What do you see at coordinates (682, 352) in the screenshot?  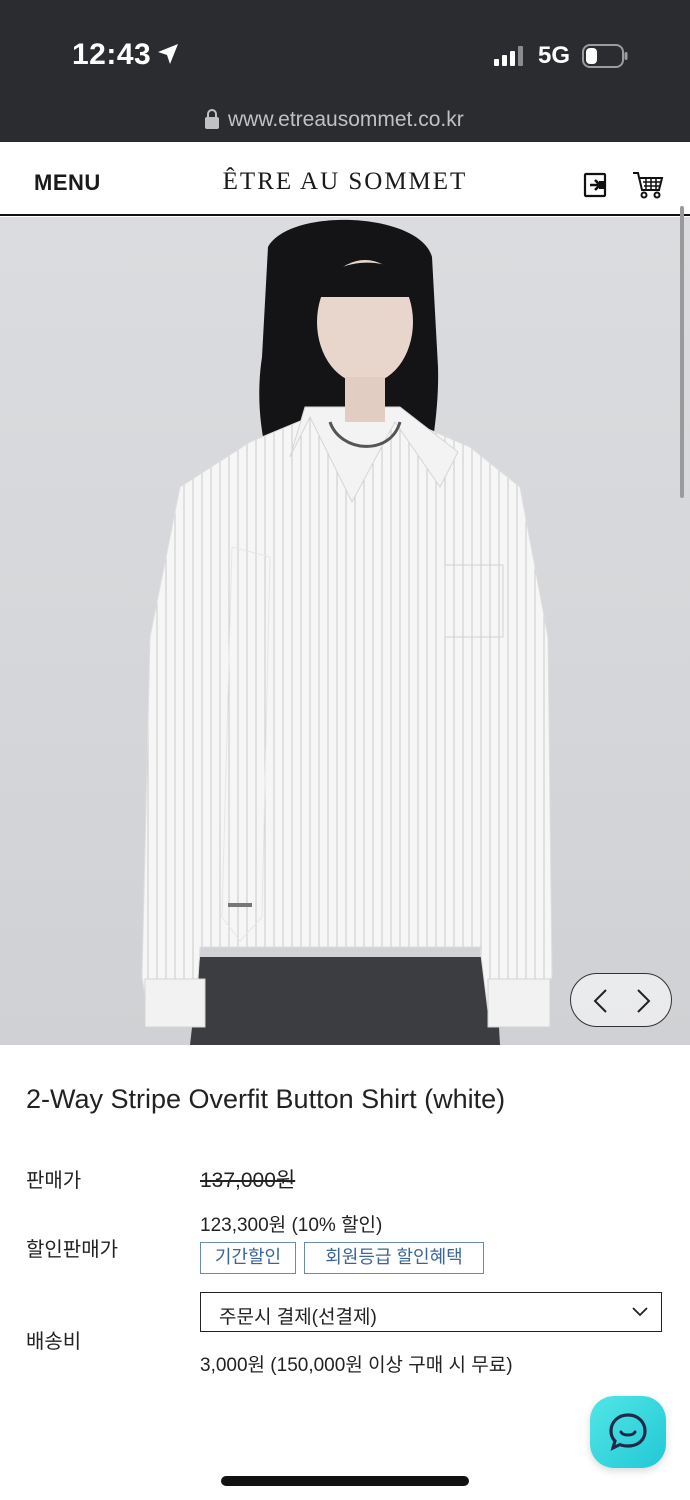 I see `scroll-indicator` at bounding box center [682, 352].